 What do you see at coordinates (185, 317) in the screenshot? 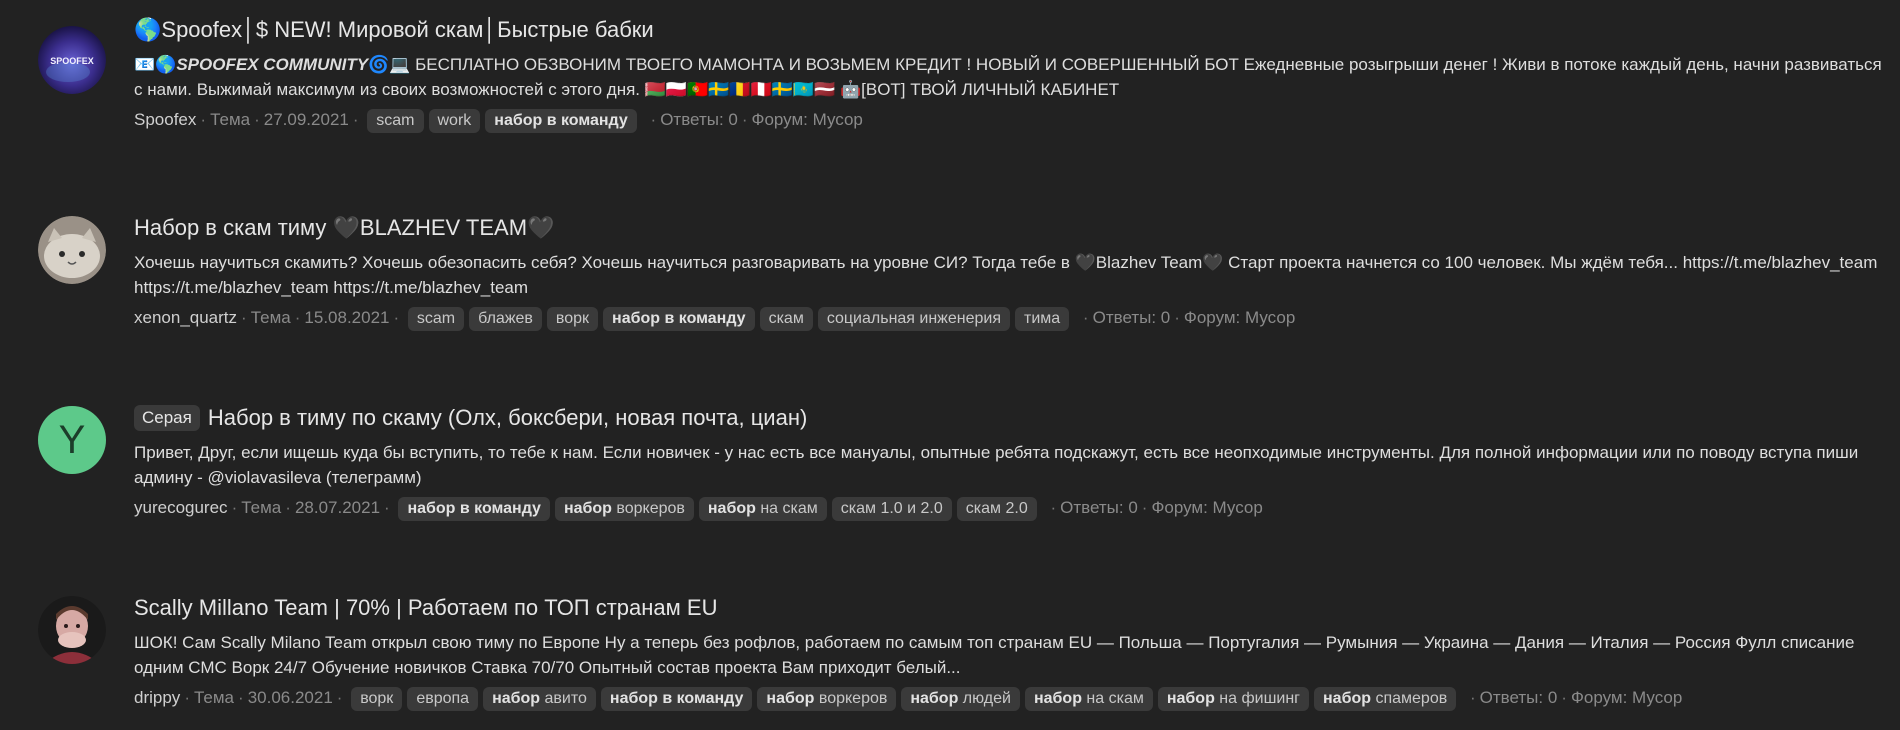
I see `author-link: xenon_quartz` at bounding box center [185, 317].